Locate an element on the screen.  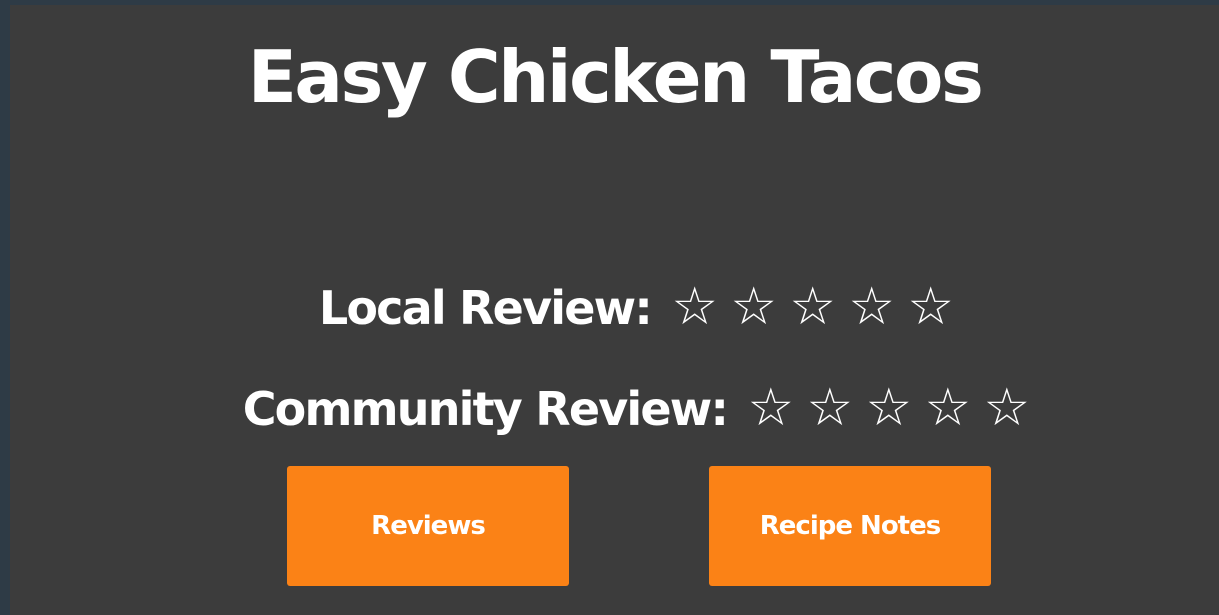
reviews-button: Reviews is located at coordinates (428, 526).